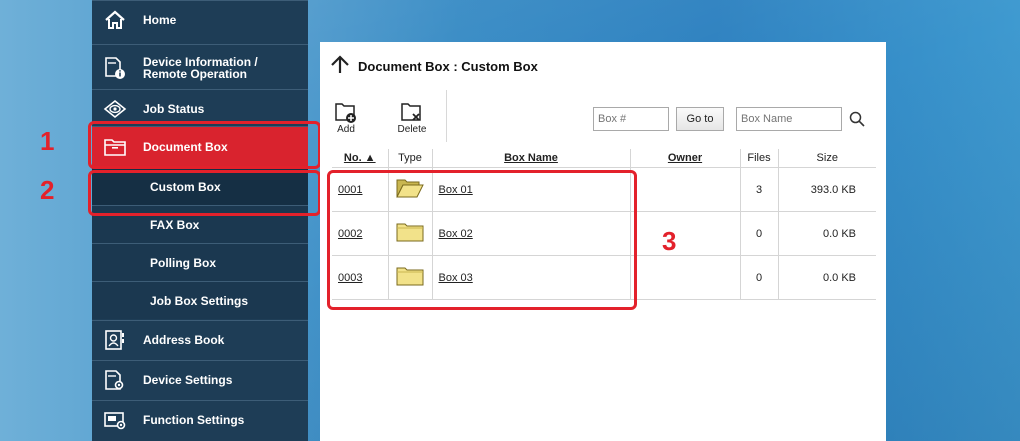 This screenshot has height=441, width=1020. What do you see at coordinates (340, 66) in the screenshot?
I see `up-arrow-icon` at bounding box center [340, 66].